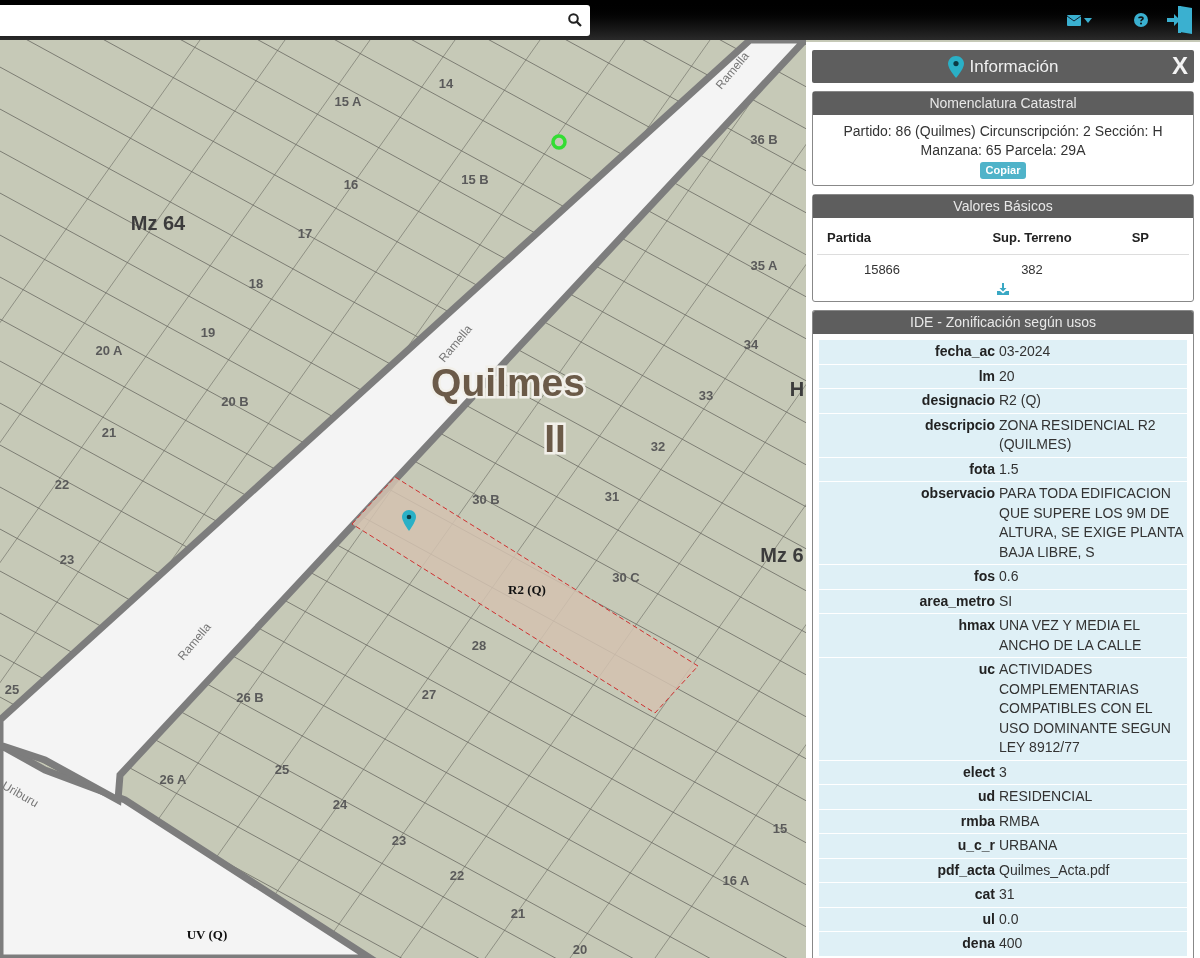 Image resolution: width=1200 pixels, height=958 pixels. Describe the element at coordinates (780, 829) in the screenshot. I see `parcel-number: 15` at that location.